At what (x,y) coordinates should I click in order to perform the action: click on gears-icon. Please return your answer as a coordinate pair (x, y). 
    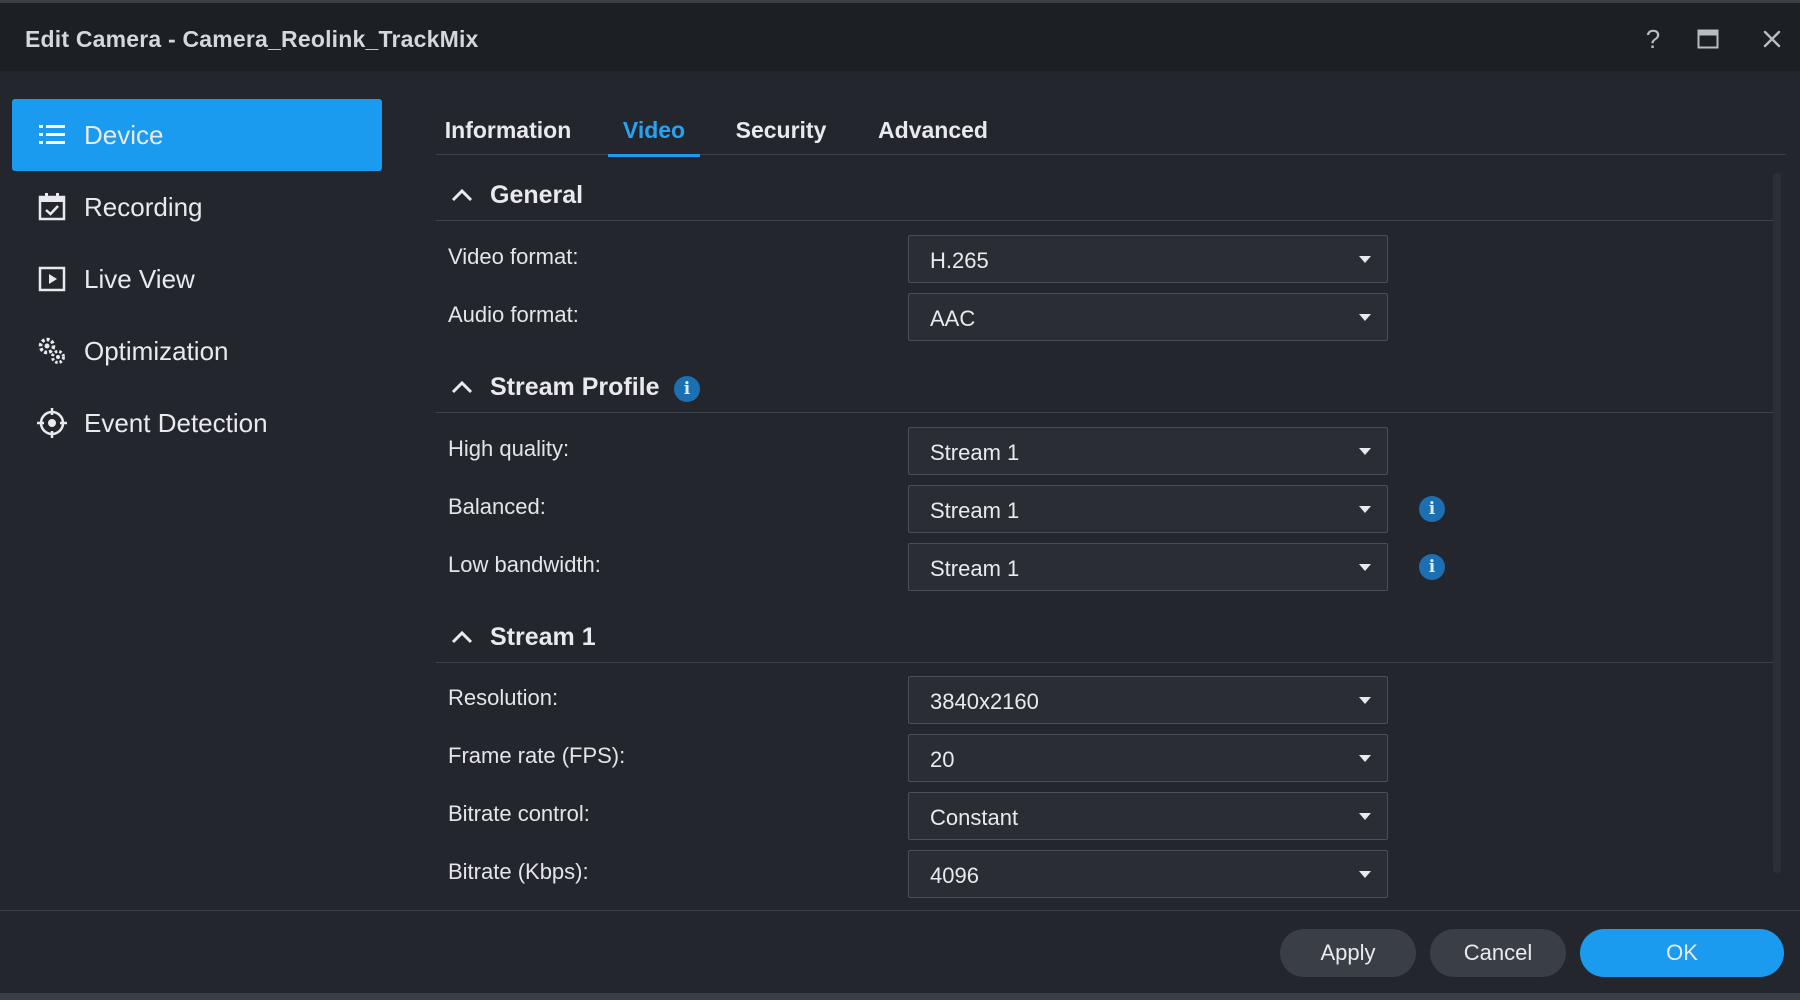
    Looking at the image, I should click on (51, 350).